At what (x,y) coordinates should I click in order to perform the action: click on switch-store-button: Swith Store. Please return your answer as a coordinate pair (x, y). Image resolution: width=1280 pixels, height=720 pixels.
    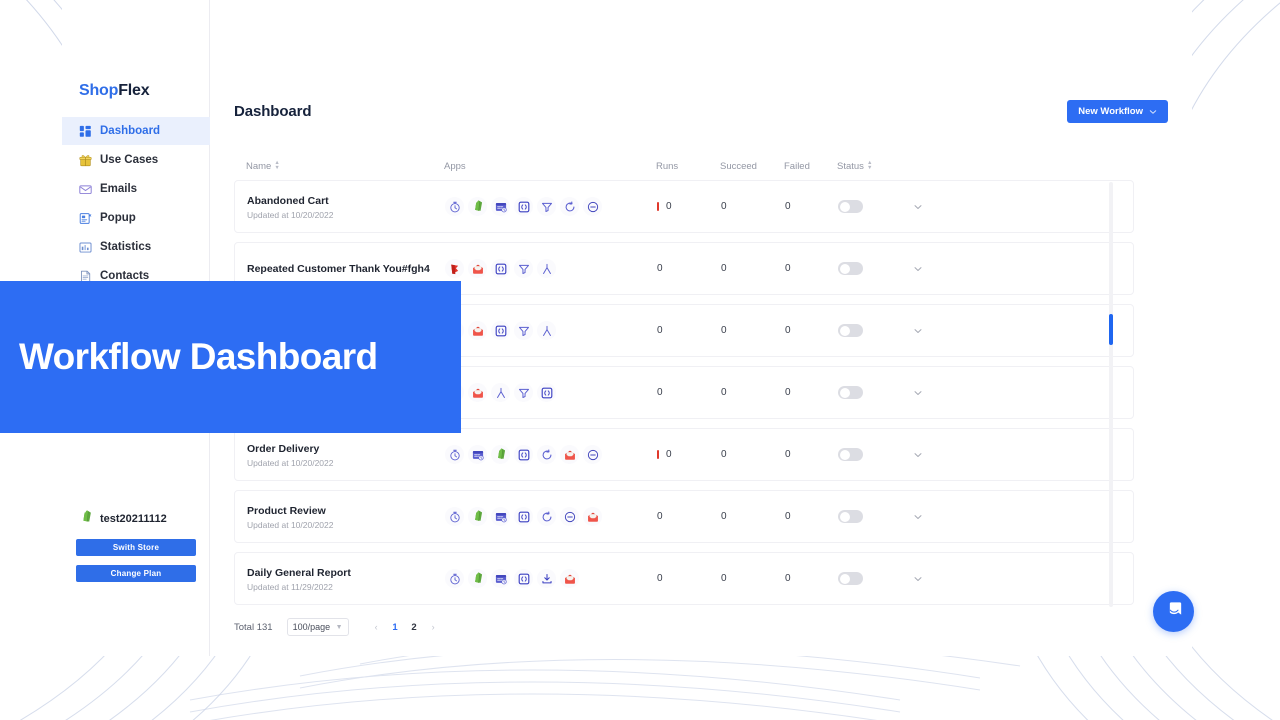
    Looking at the image, I should click on (136, 547).